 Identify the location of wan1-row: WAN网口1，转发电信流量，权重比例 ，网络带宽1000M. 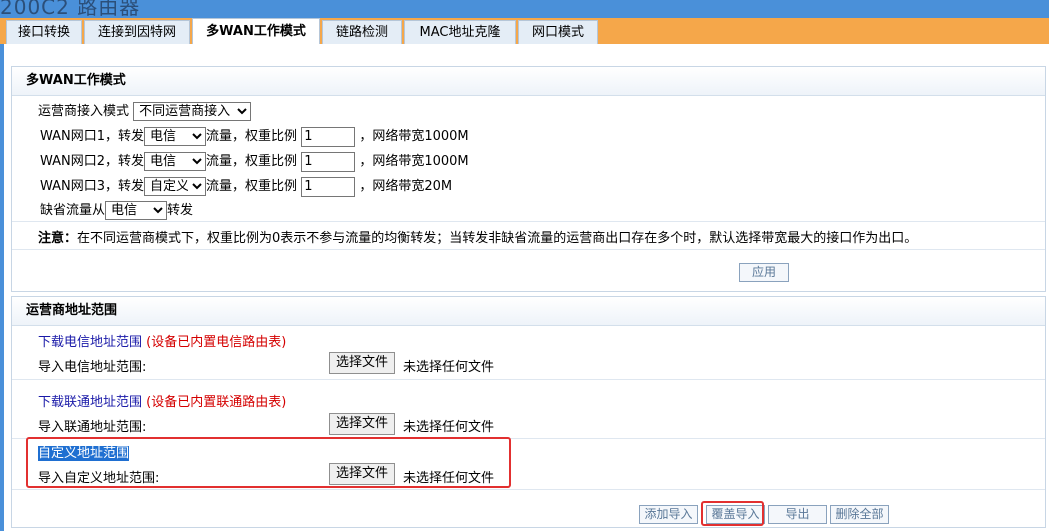
(254, 136).